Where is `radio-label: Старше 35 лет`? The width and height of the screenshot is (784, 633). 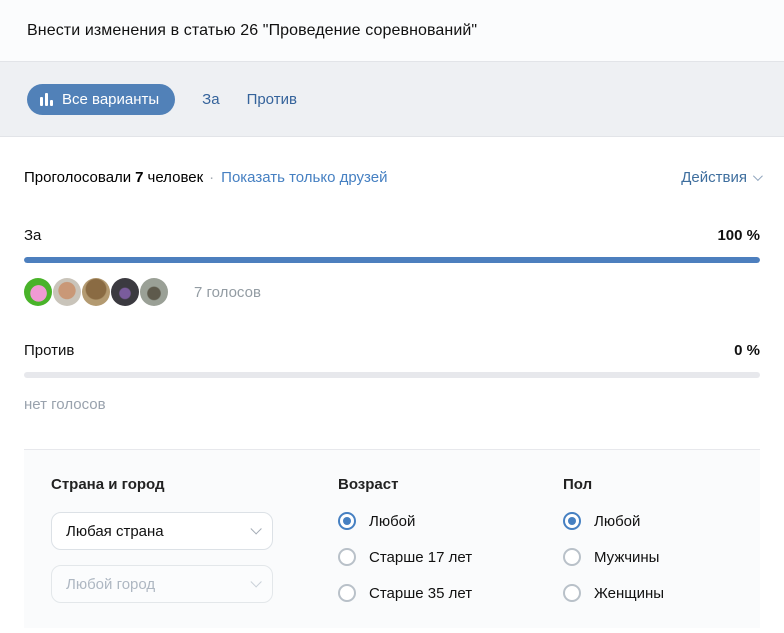
radio-label: Старше 35 лет is located at coordinates (421, 593).